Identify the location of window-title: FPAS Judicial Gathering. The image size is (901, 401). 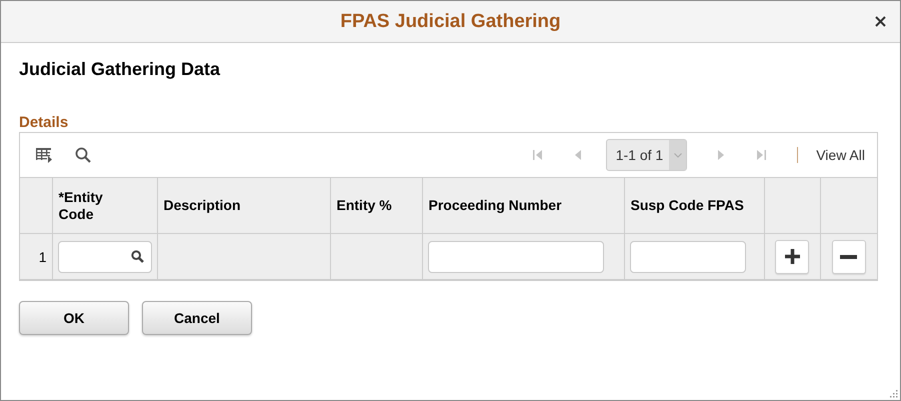
(450, 21).